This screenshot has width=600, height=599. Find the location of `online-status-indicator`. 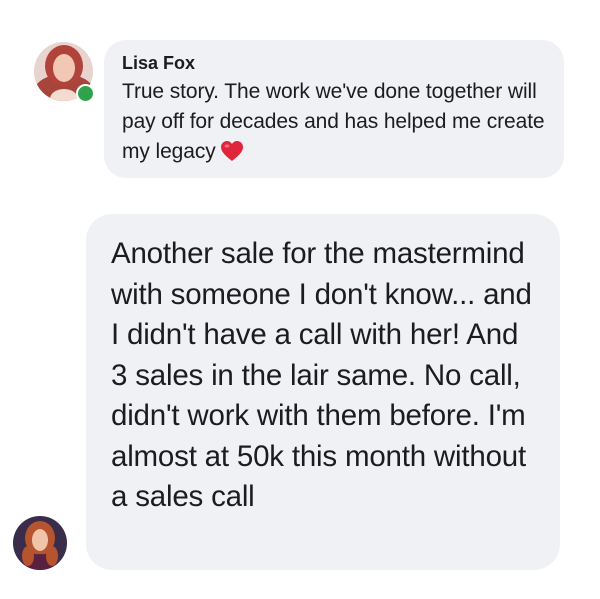

online-status-indicator is located at coordinates (85, 93).